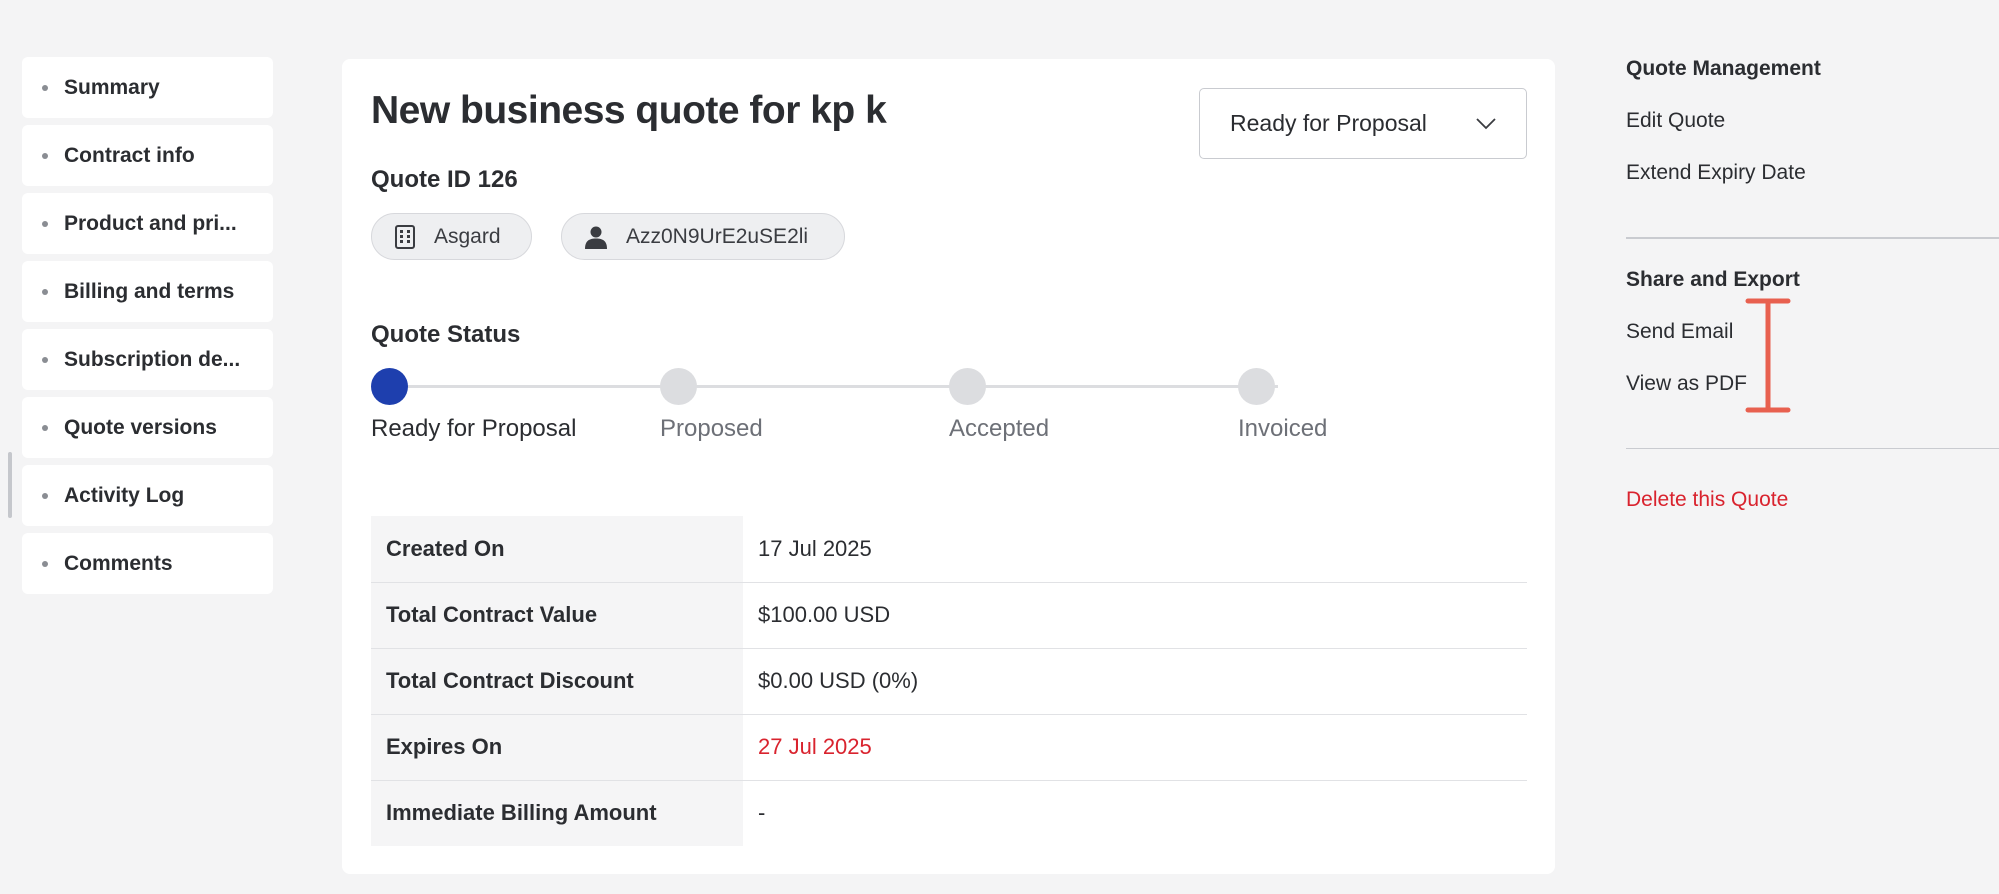 The height and width of the screenshot is (894, 1999). Describe the element at coordinates (10, 485) in the screenshot. I see `sidebar-scroll-indicator` at that location.